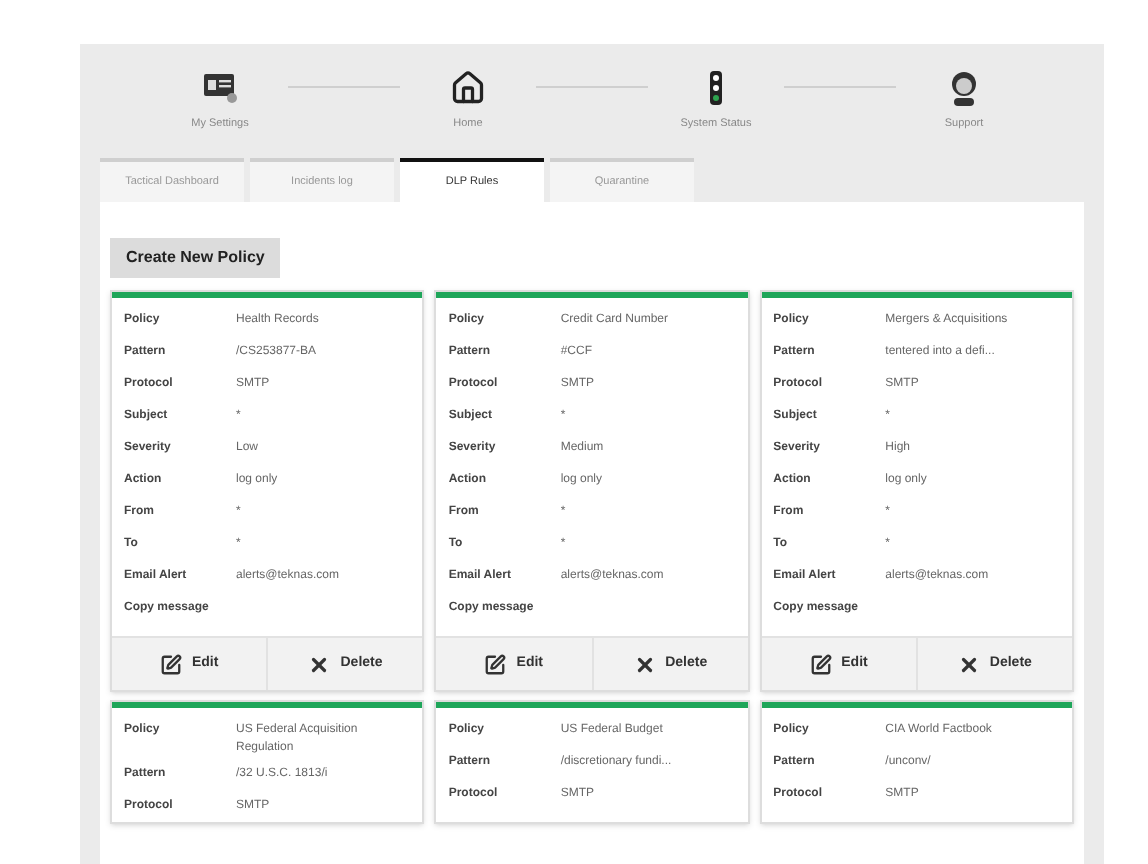  Describe the element at coordinates (220, 88) in the screenshot. I see `id-card-icon` at that location.